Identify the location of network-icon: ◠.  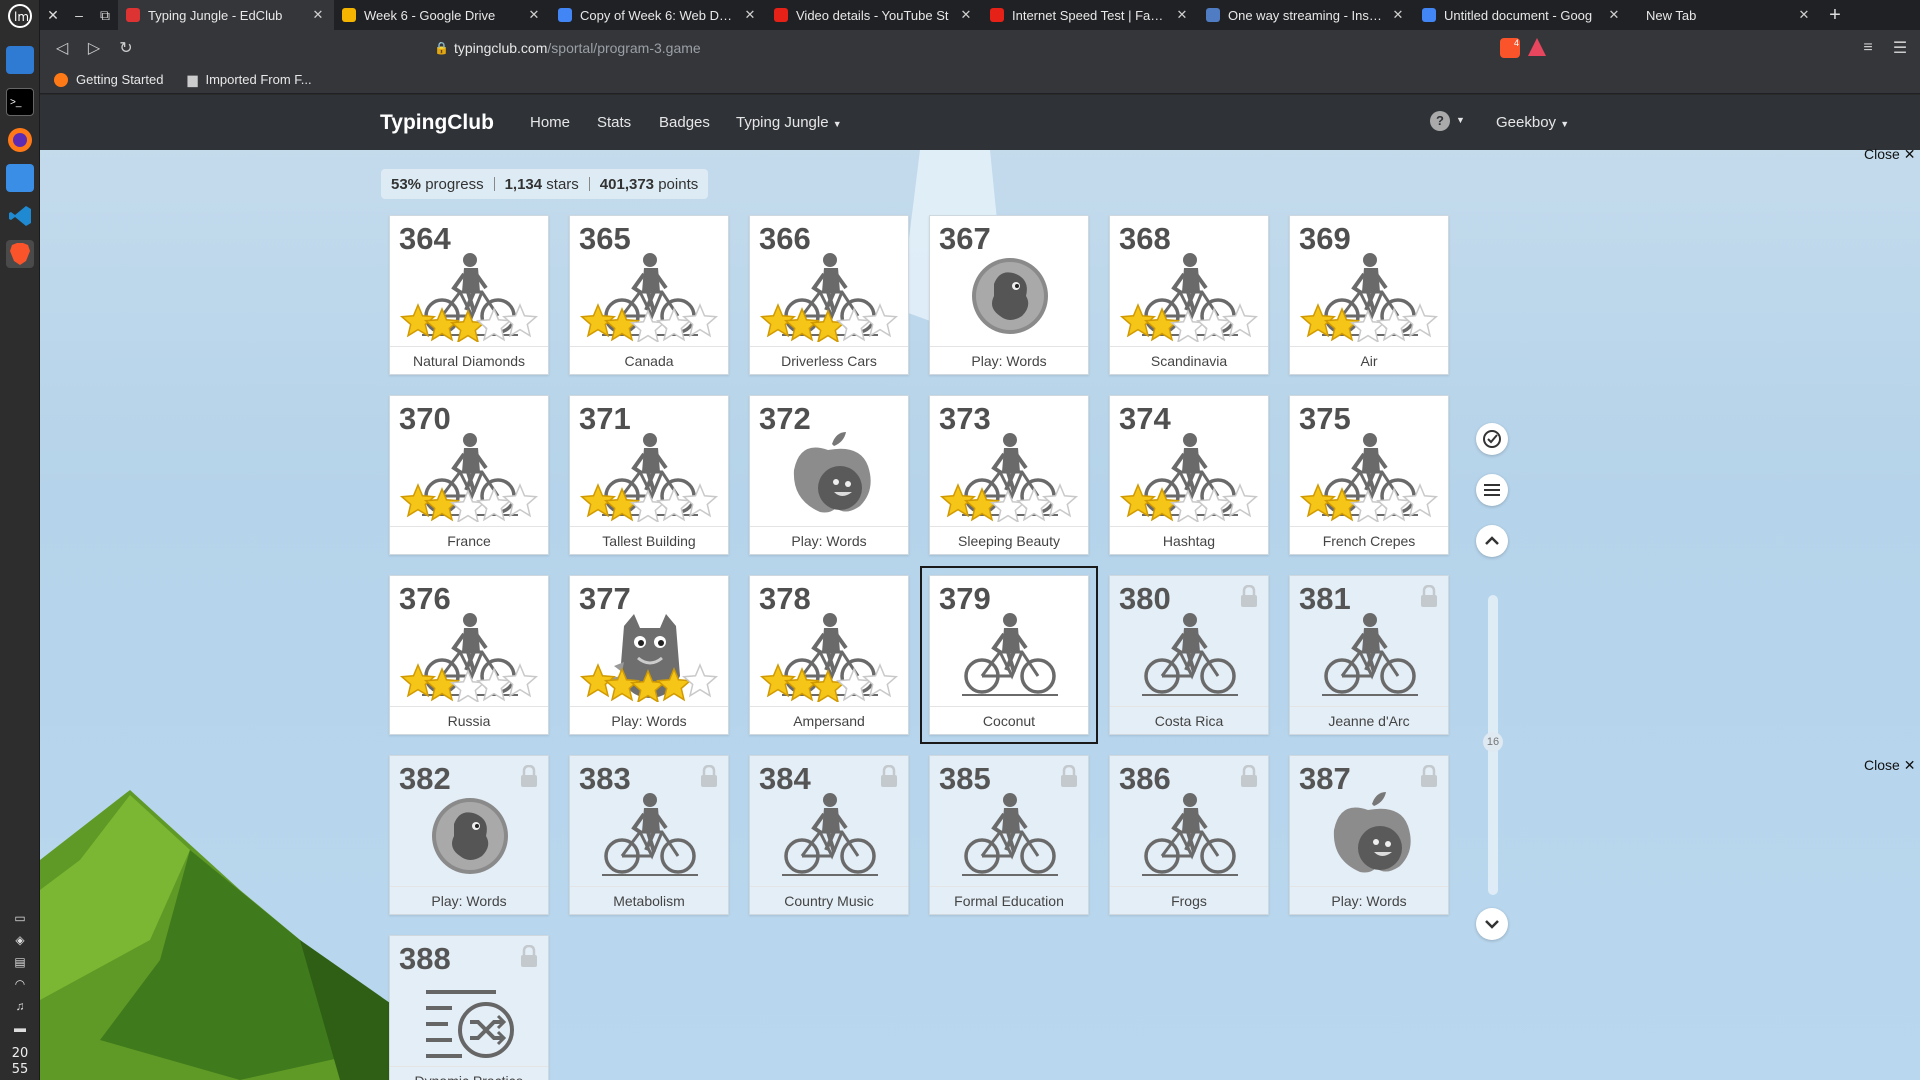
(20, 984).